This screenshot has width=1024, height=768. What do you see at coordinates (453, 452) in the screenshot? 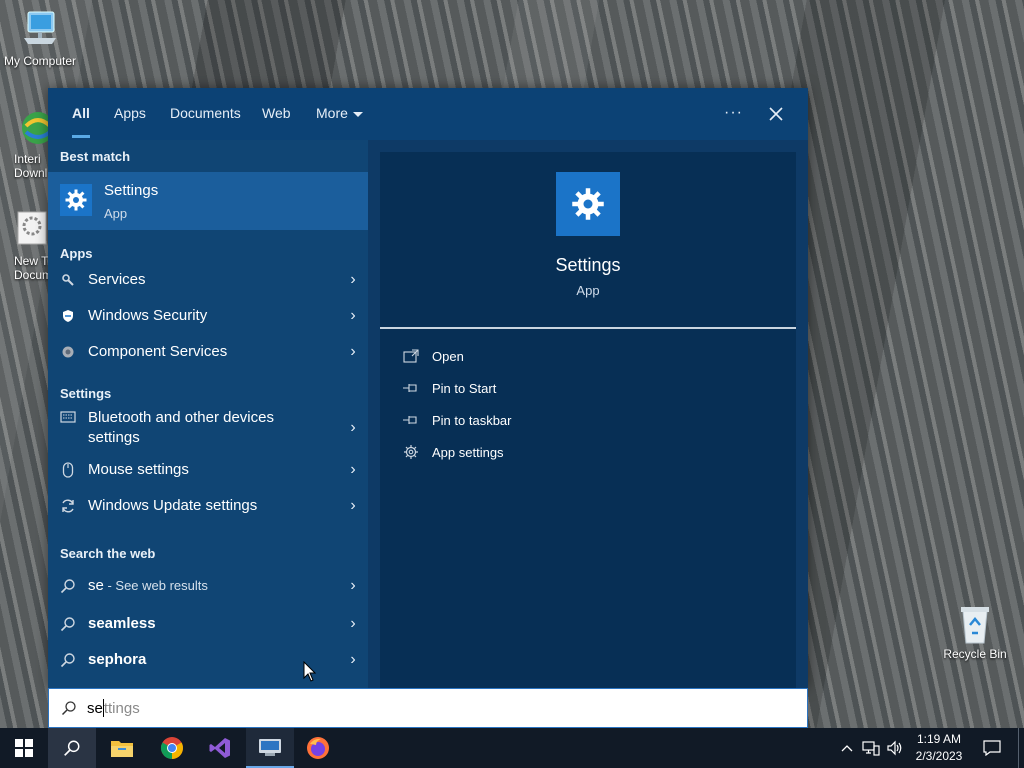
I see `action-app-settings: App settings` at bounding box center [453, 452].